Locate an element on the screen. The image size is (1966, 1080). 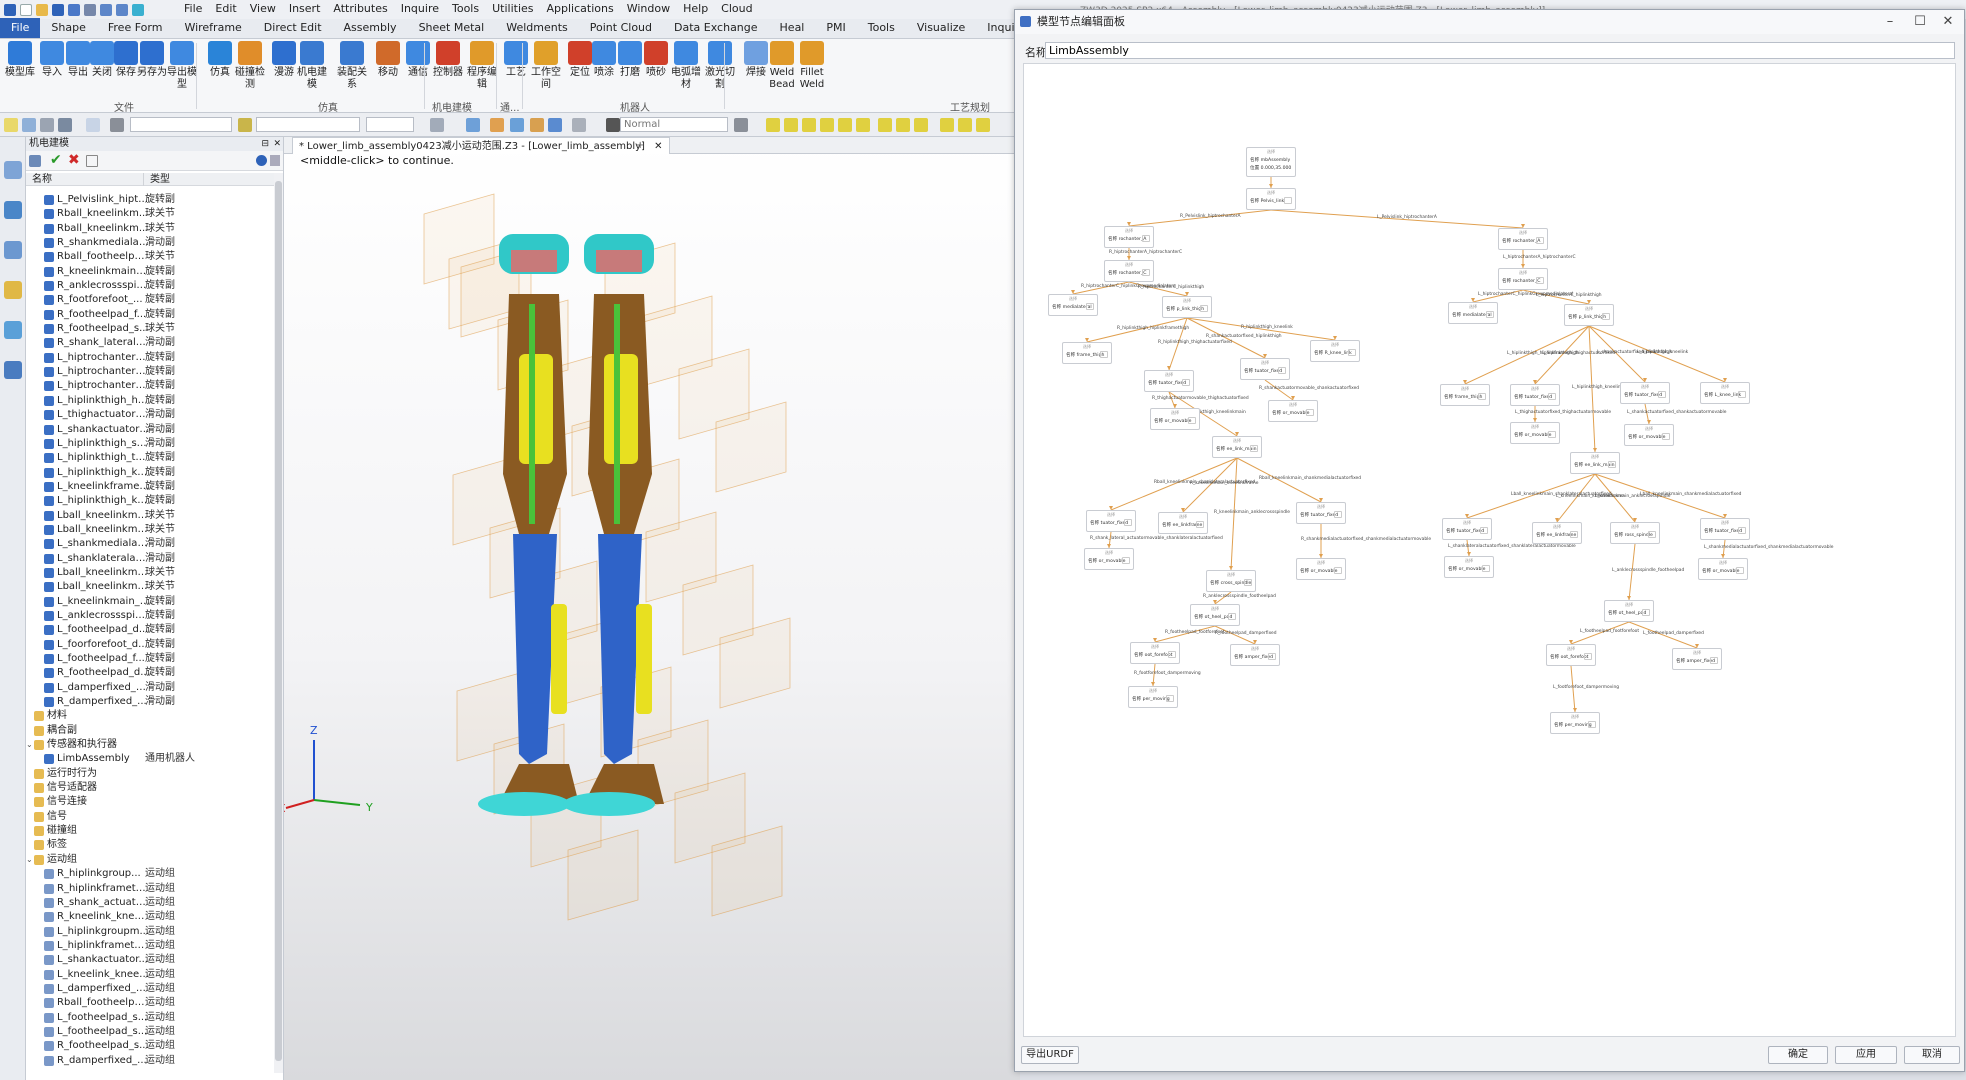
line-filter-icon is located at coordinates (47, 125).